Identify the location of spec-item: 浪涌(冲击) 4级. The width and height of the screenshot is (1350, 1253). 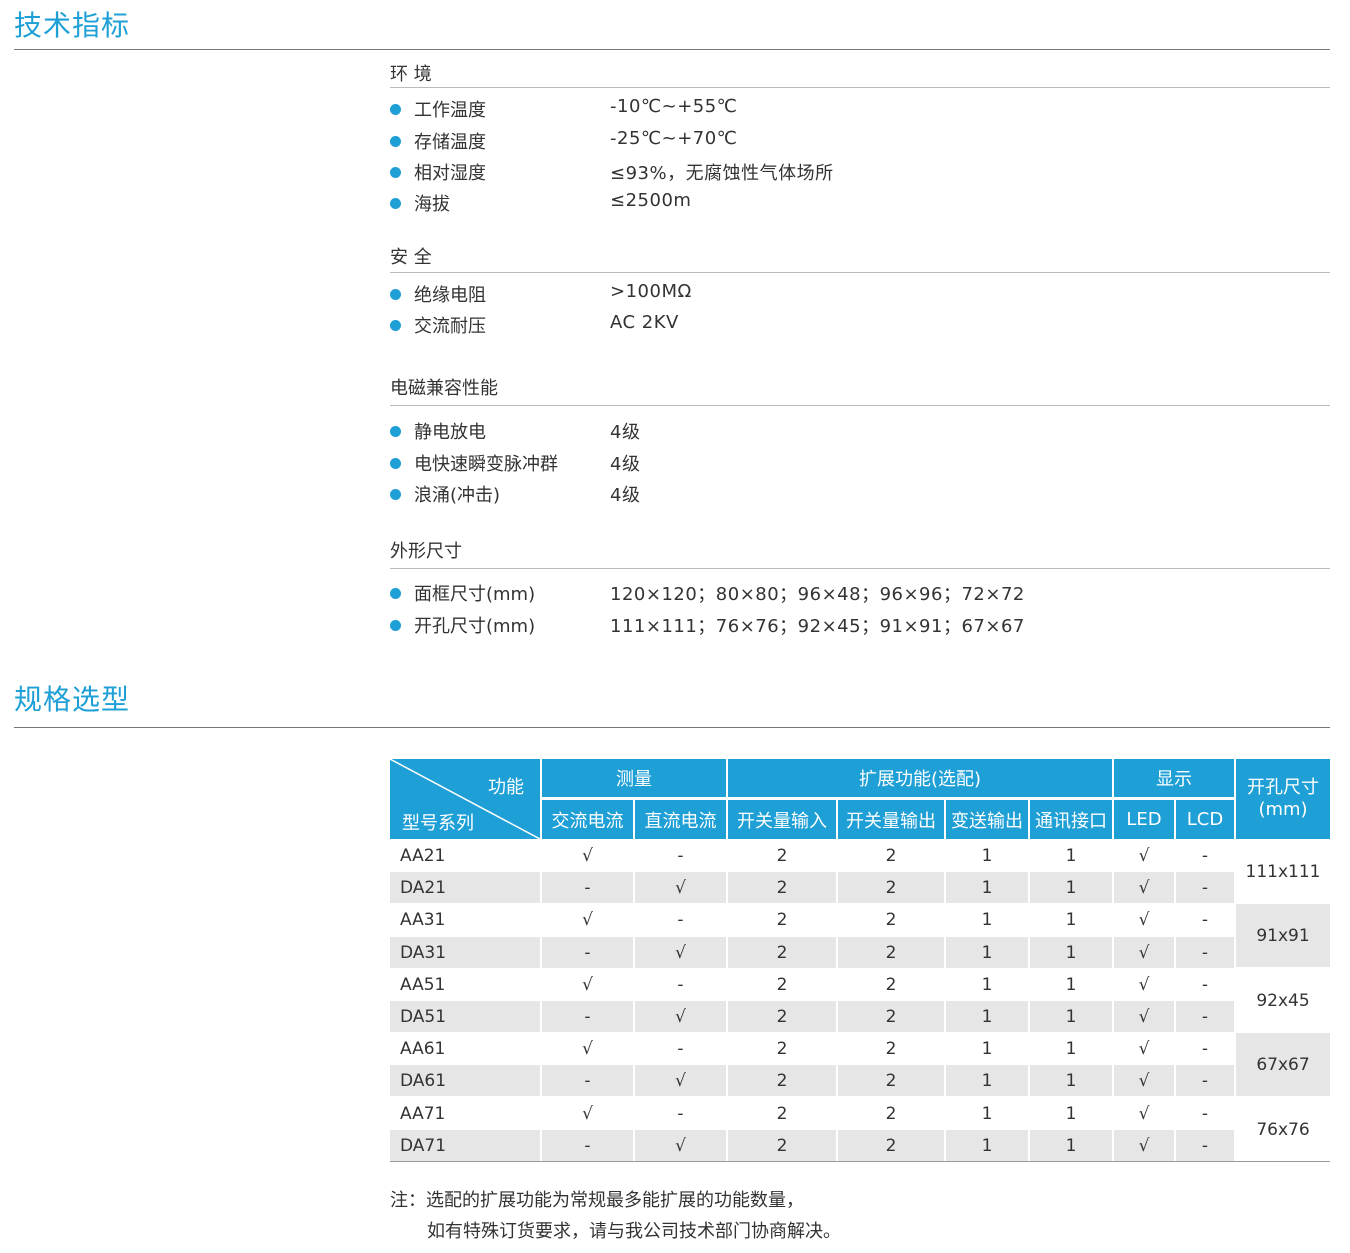
(860, 496).